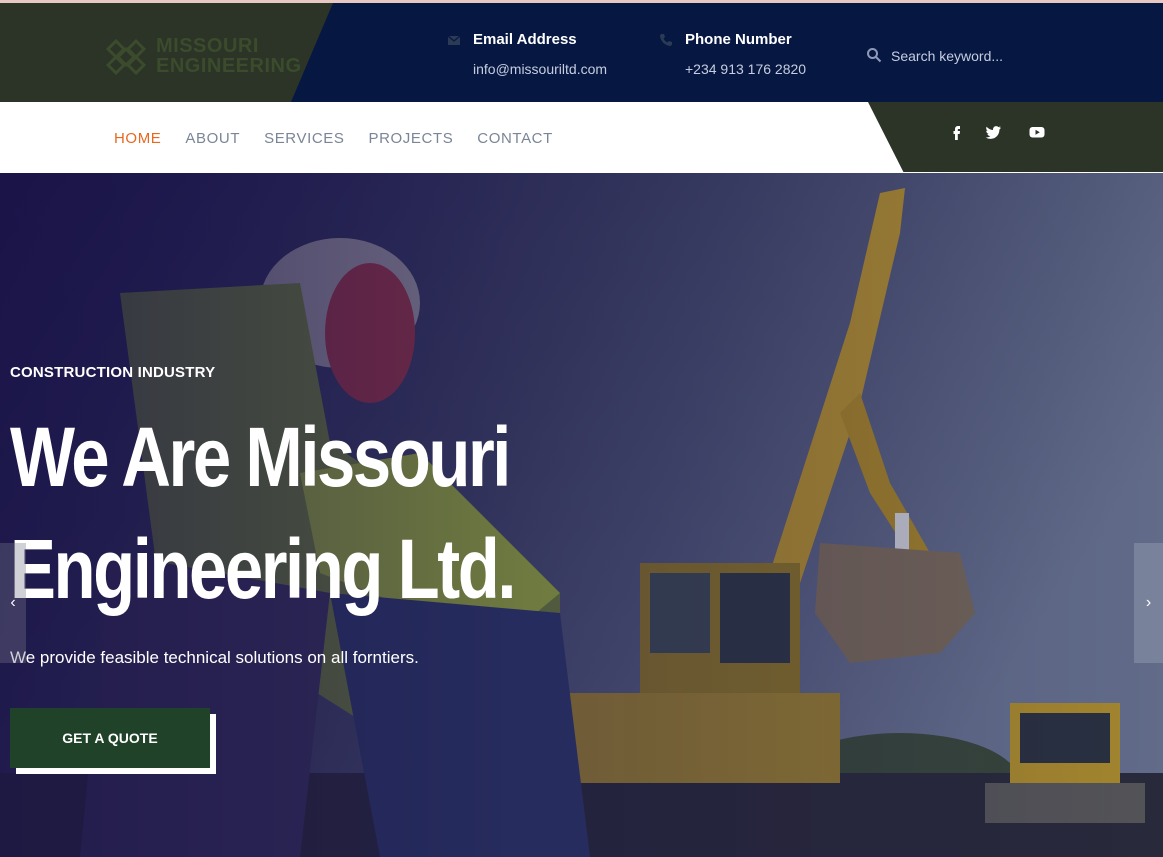 The width and height of the screenshot is (1163, 857). What do you see at coordinates (540, 69) in the screenshot?
I see `email-value: info@missouriltd.com` at bounding box center [540, 69].